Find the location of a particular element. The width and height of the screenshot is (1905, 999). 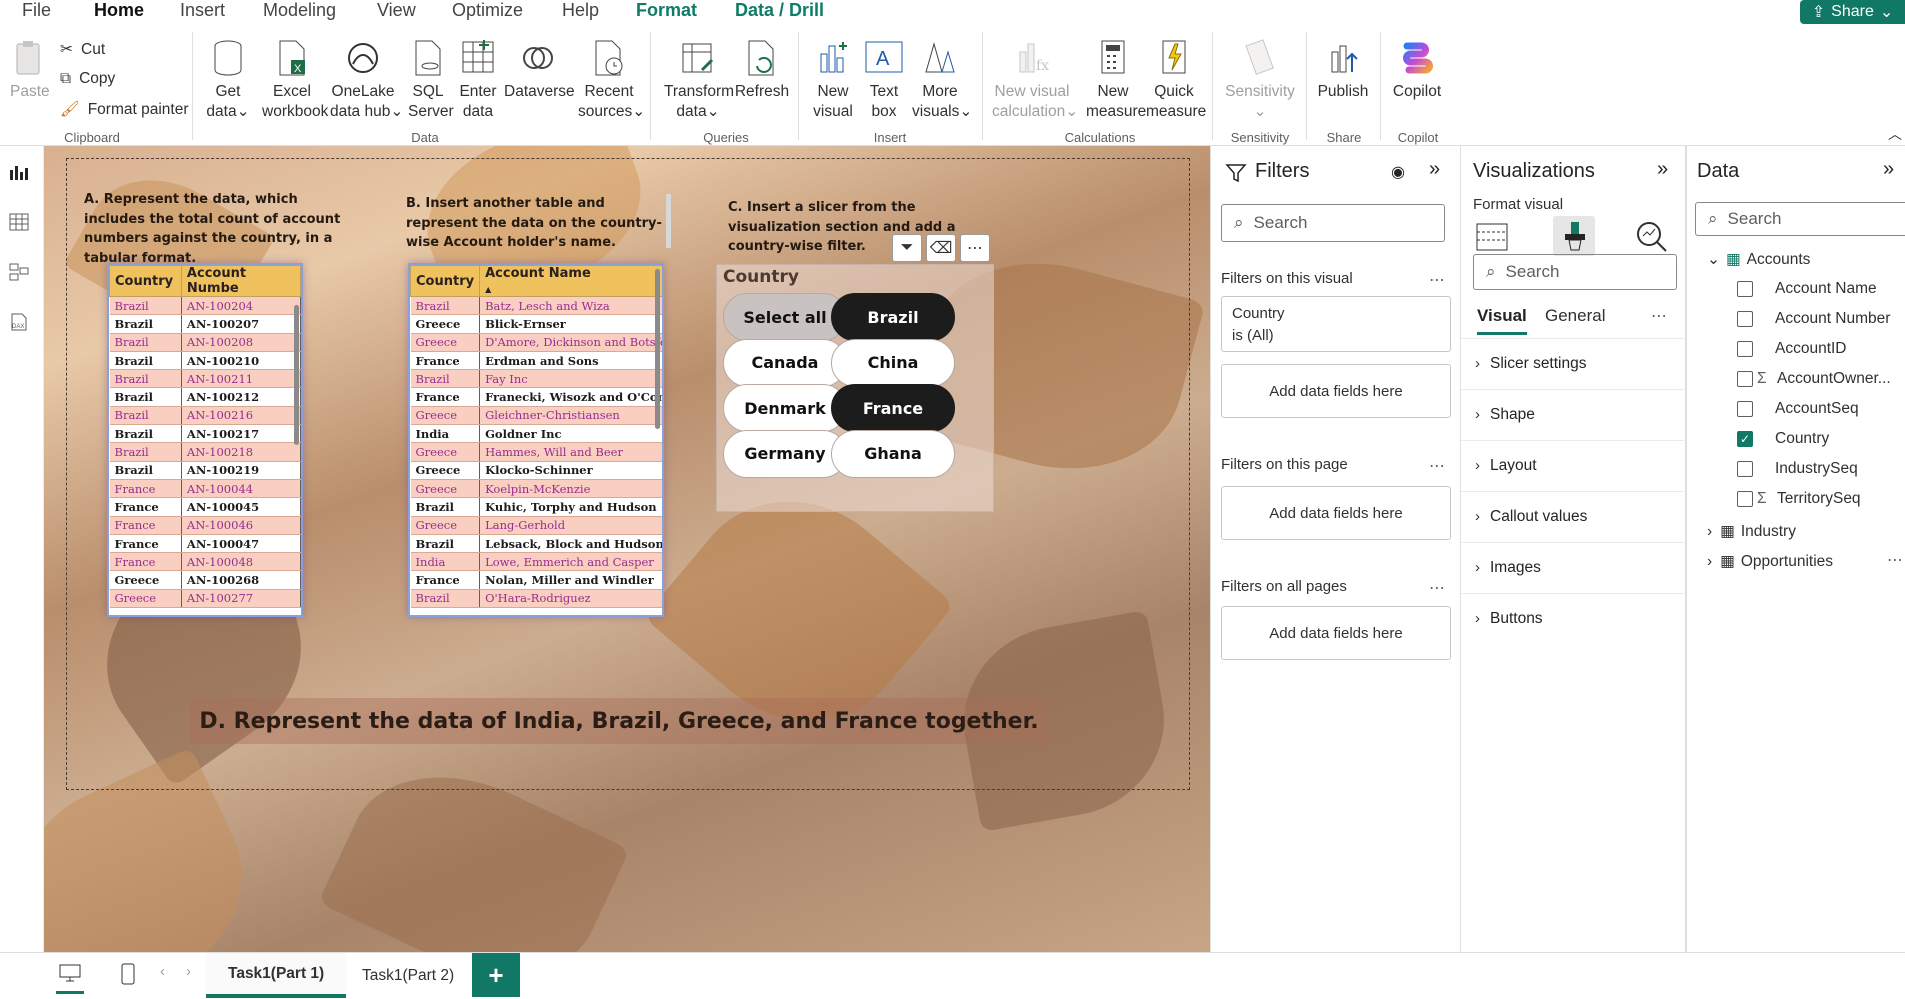

new-measure-button: New measure is located at coordinates (1116, 80).